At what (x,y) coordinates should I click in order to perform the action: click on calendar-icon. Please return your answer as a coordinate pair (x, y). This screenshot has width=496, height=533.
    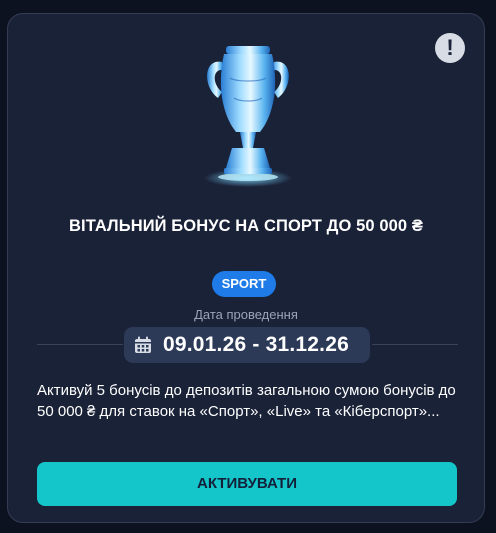
    Looking at the image, I should click on (143, 344).